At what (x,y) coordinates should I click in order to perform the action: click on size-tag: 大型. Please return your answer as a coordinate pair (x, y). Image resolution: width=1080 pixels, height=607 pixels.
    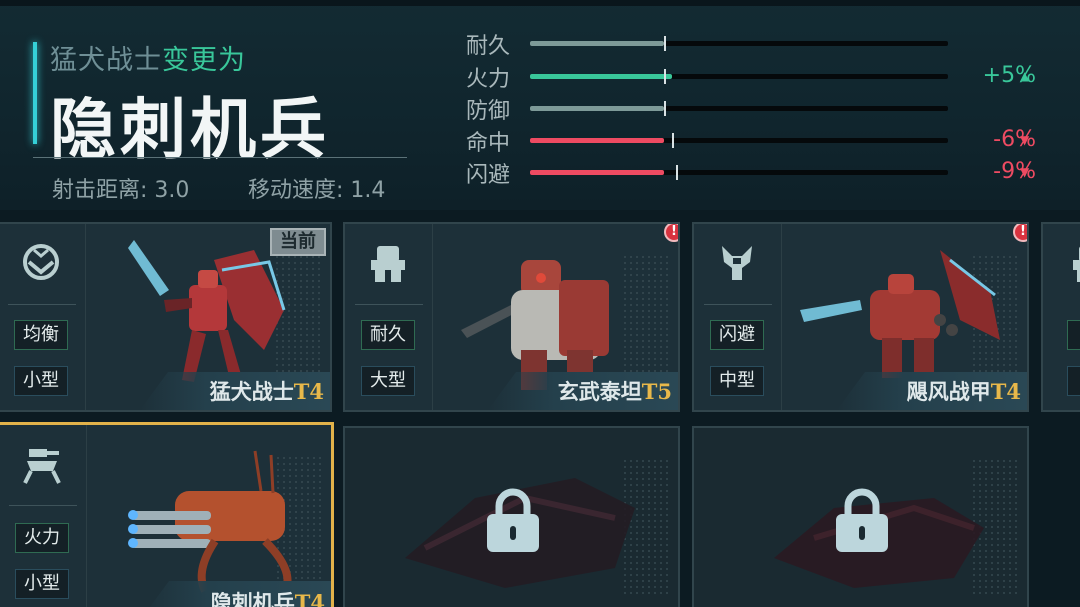
    Looking at the image, I should click on (388, 381).